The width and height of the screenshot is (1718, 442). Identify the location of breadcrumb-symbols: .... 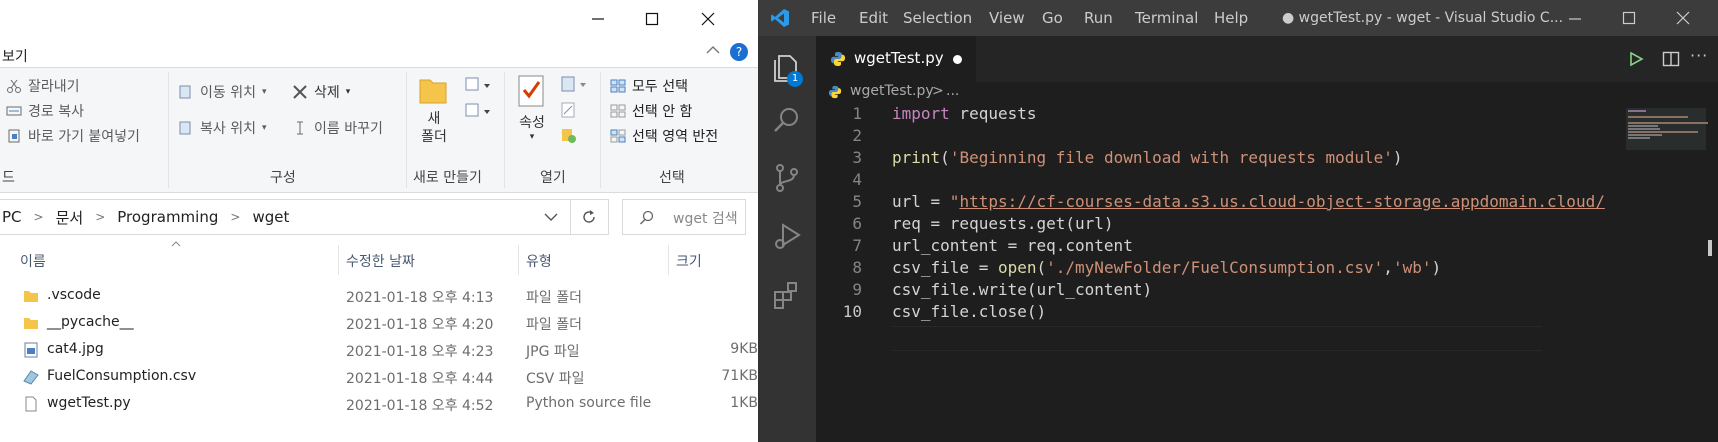
(952, 91).